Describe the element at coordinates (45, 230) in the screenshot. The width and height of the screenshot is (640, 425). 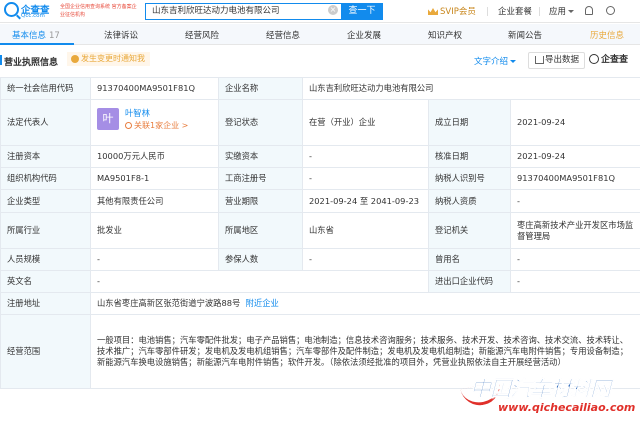
I see `field-label: 所属行业` at that location.